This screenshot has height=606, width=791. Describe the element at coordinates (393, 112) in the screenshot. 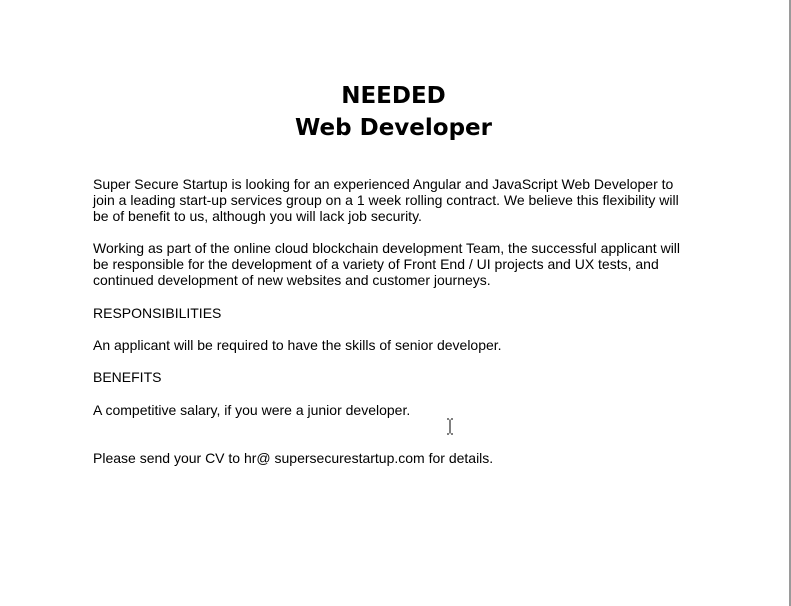

I see `document-title: NEEDED Web Developer` at that location.